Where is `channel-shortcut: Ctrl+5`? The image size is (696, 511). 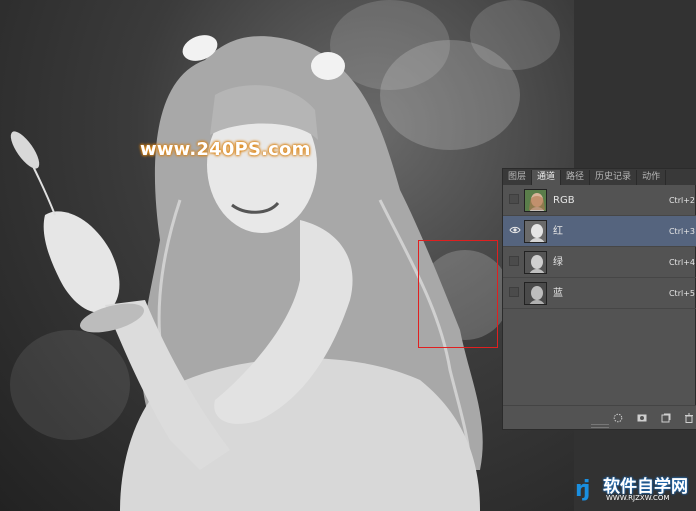
channel-shortcut: Ctrl+5 is located at coordinates (681, 293).